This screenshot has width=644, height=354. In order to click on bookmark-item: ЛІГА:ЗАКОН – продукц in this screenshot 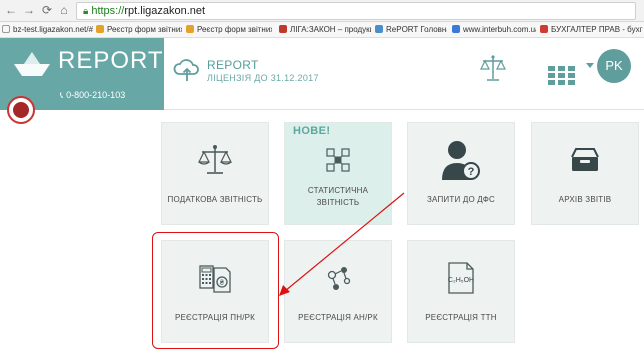, I will do `click(325, 30)`.